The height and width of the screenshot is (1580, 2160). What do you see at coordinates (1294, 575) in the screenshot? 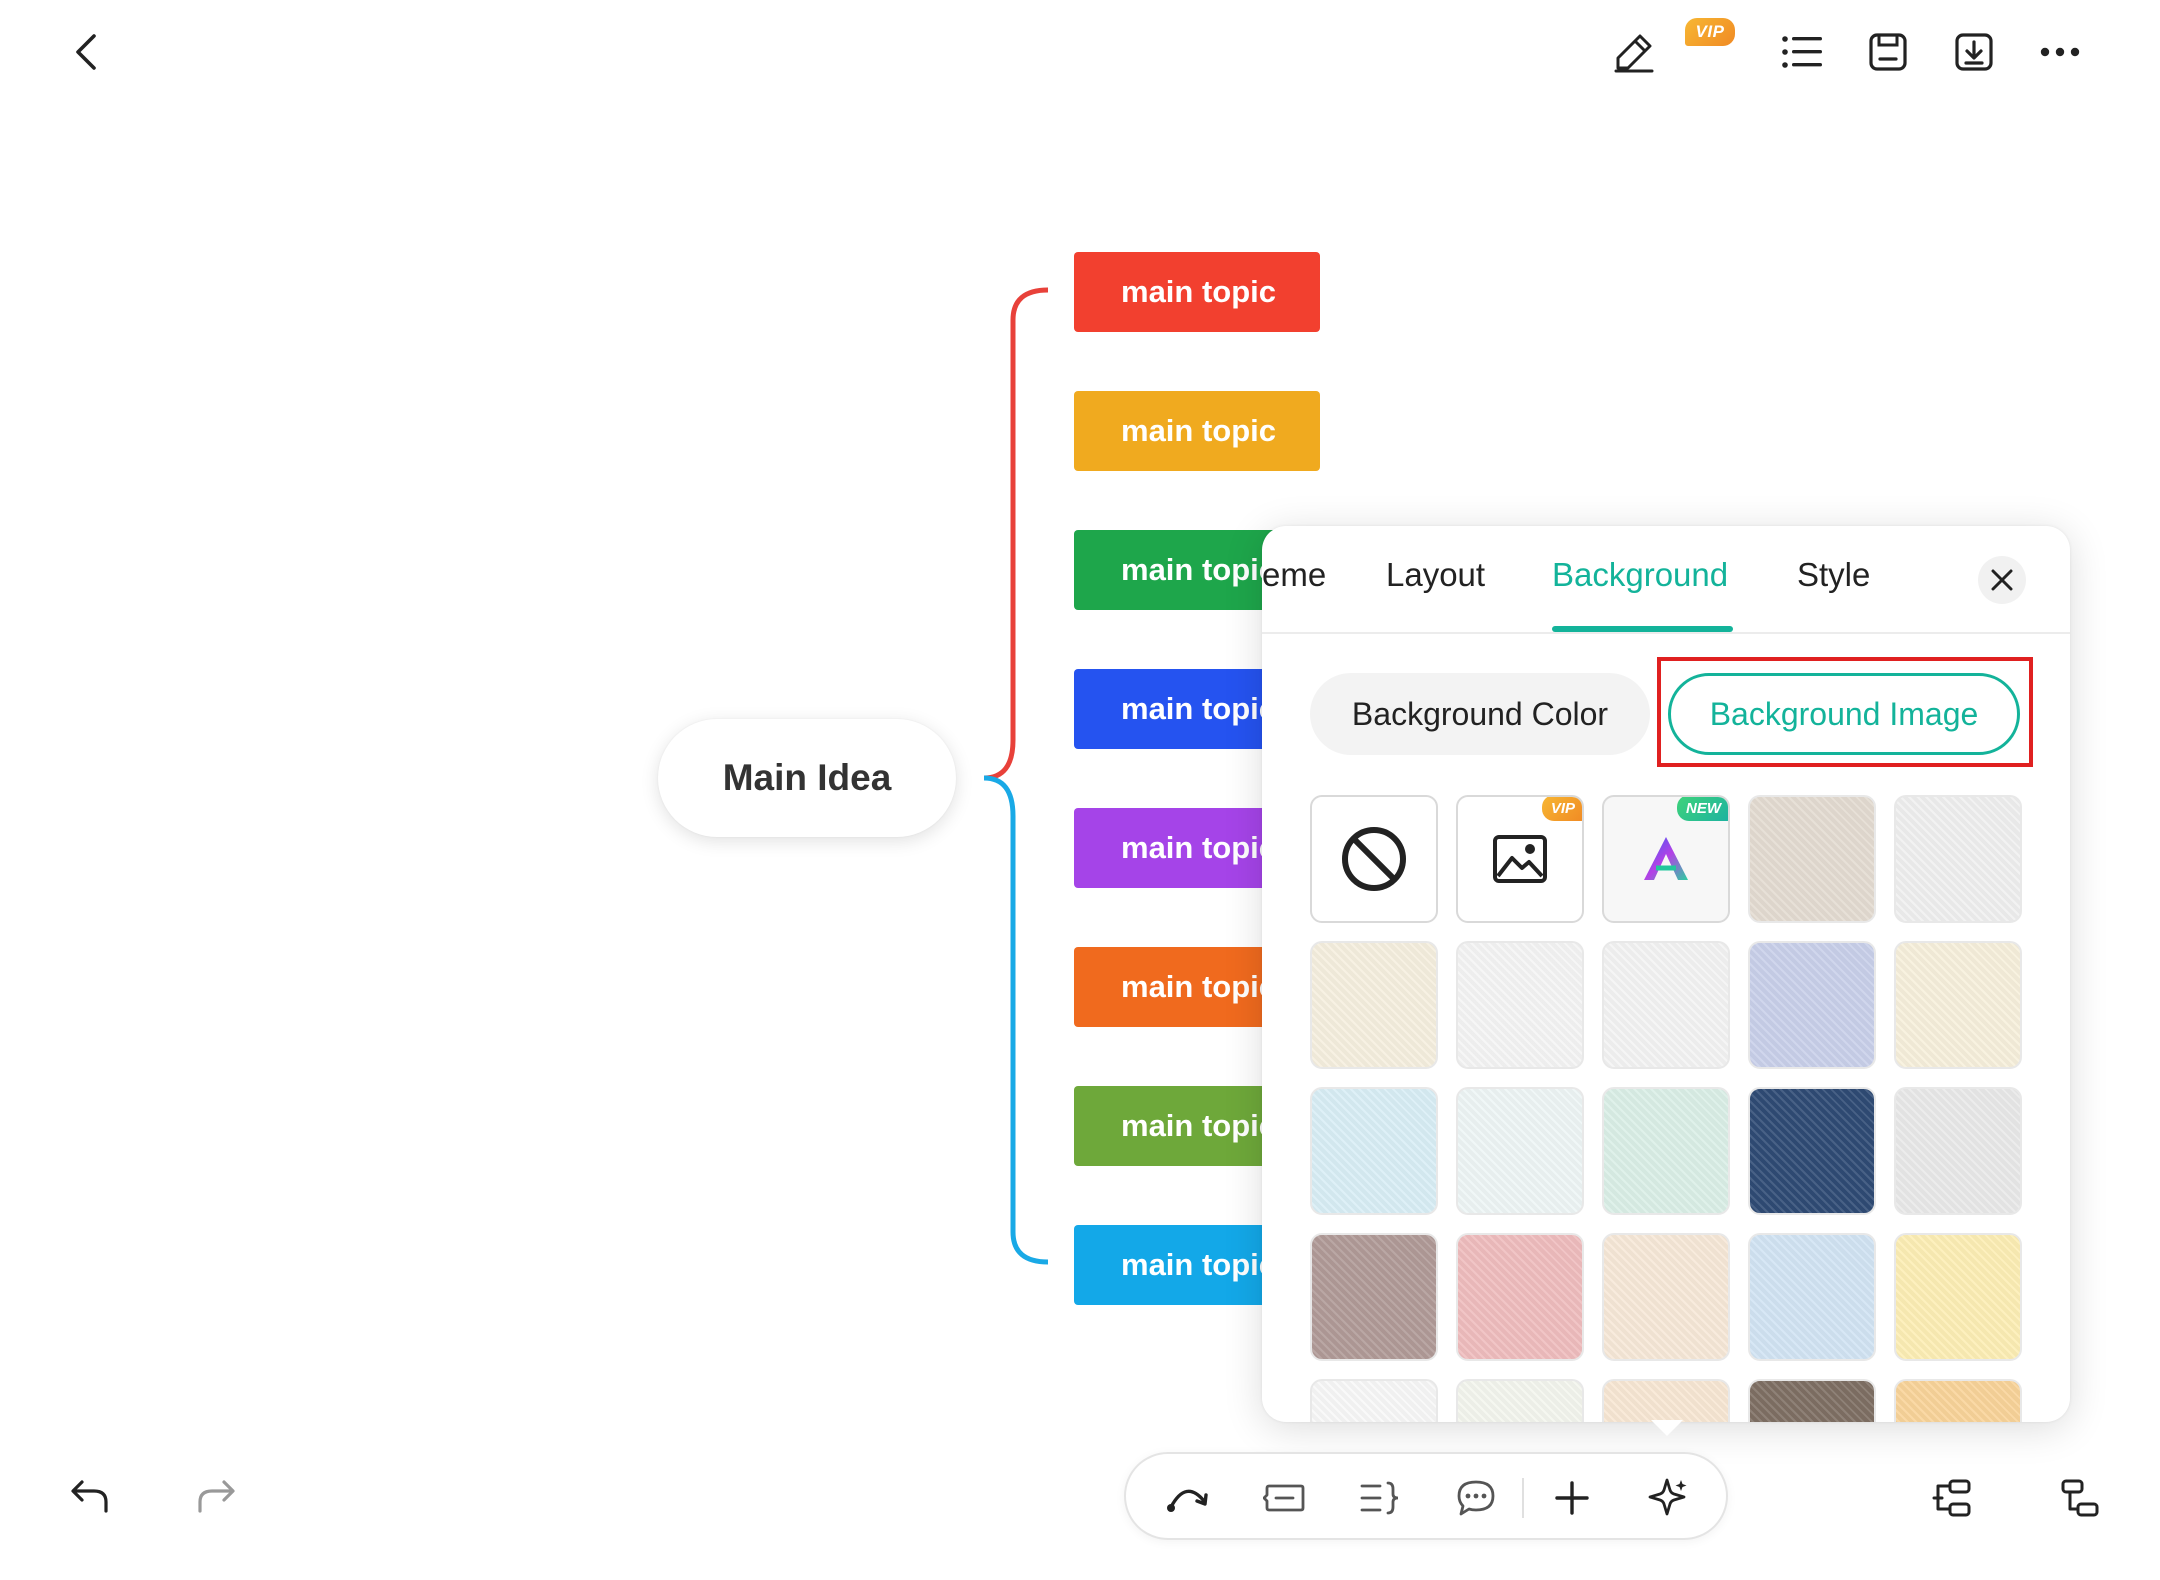
I see `tab-theme: eme` at bounding box center [1294, 575].